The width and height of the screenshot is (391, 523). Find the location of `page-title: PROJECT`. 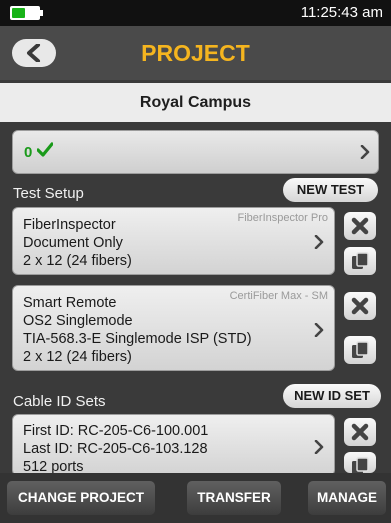

page-title: PROJECT is located at coordinates (195, 53).